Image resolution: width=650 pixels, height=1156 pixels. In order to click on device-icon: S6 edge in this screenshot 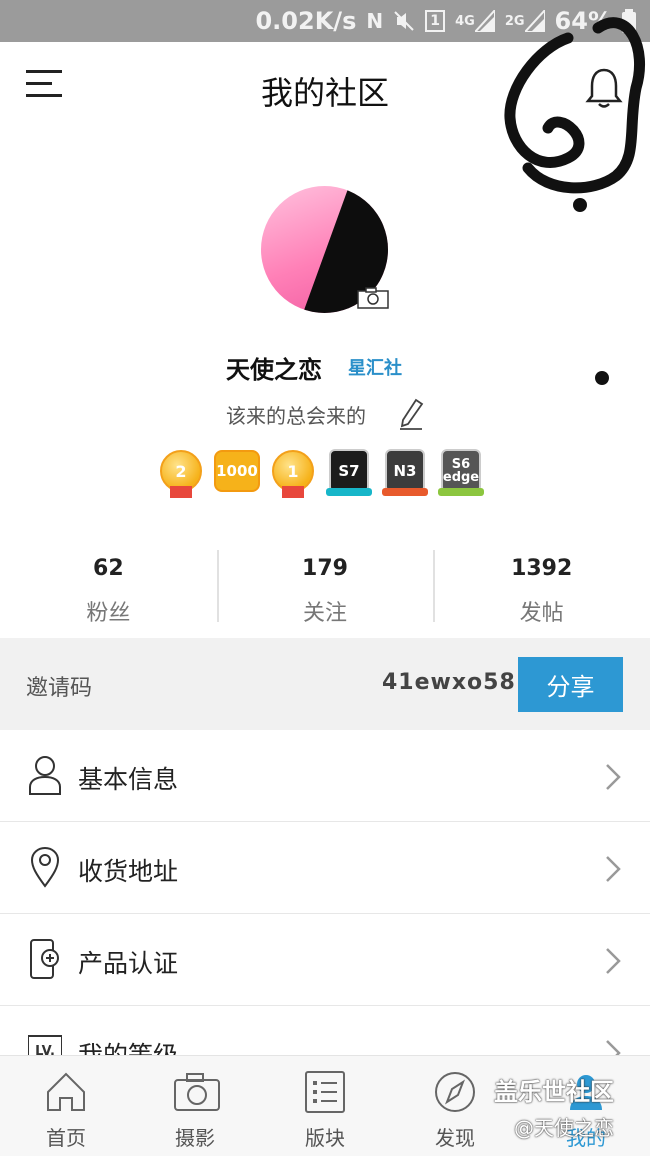, I will do `click(461, 471)`.